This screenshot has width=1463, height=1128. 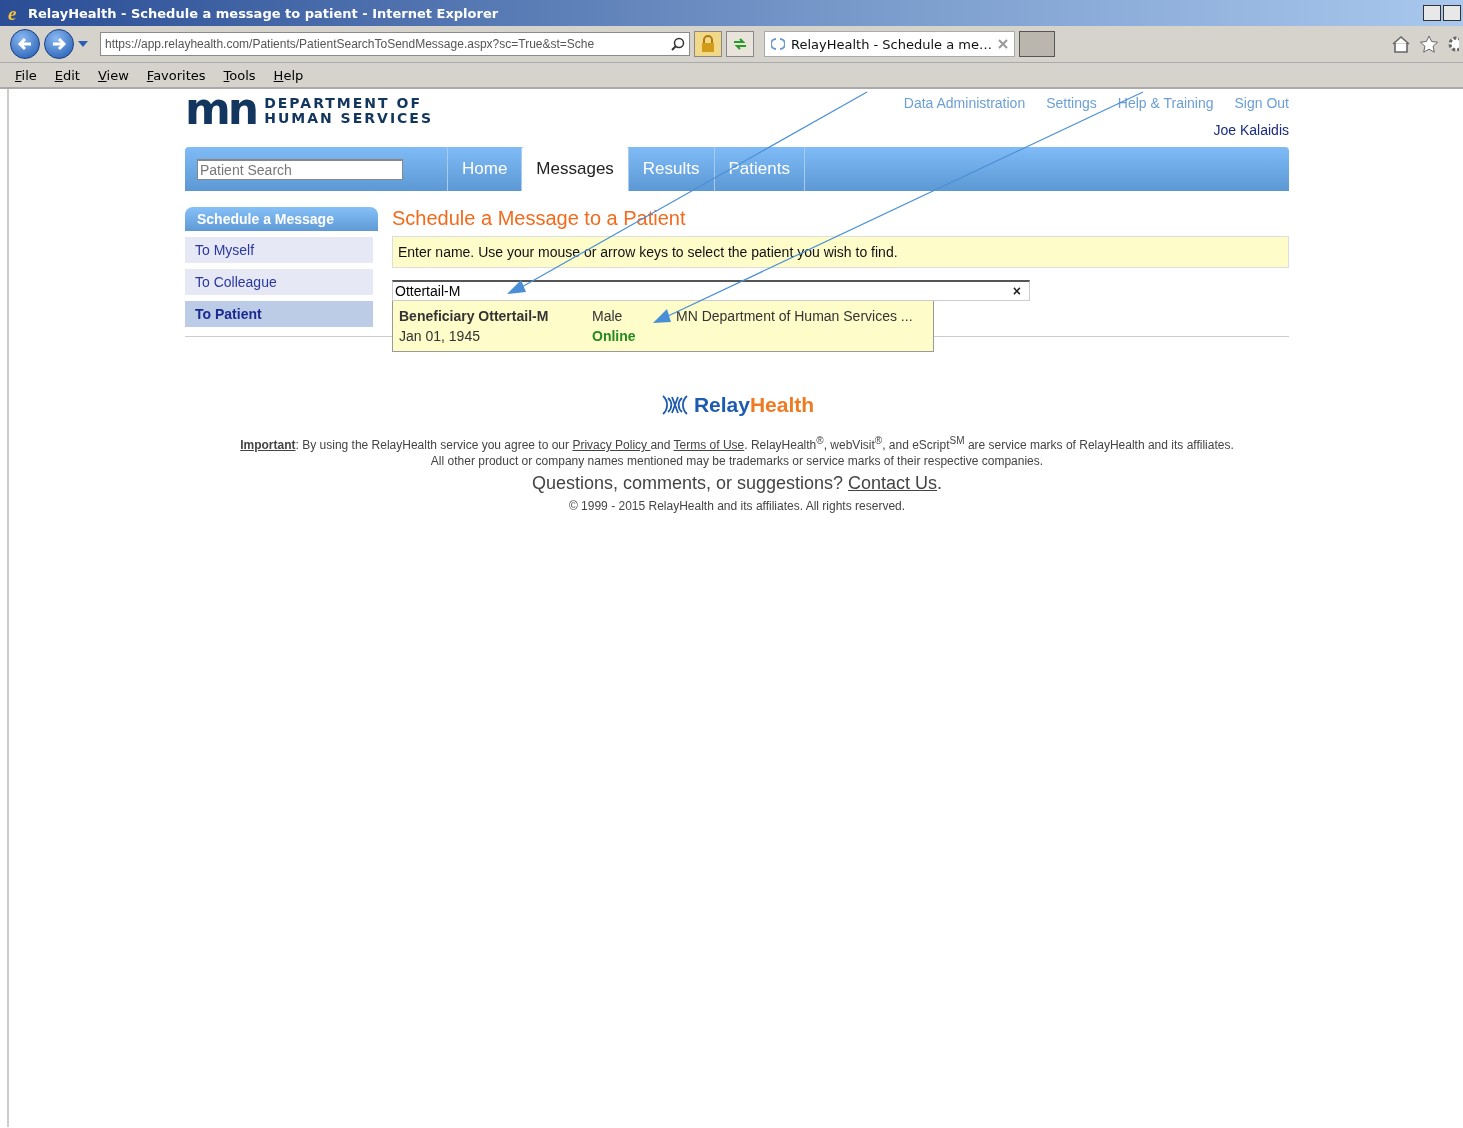 I want to click on punctuation-text: ., so click(x=940, y=483).